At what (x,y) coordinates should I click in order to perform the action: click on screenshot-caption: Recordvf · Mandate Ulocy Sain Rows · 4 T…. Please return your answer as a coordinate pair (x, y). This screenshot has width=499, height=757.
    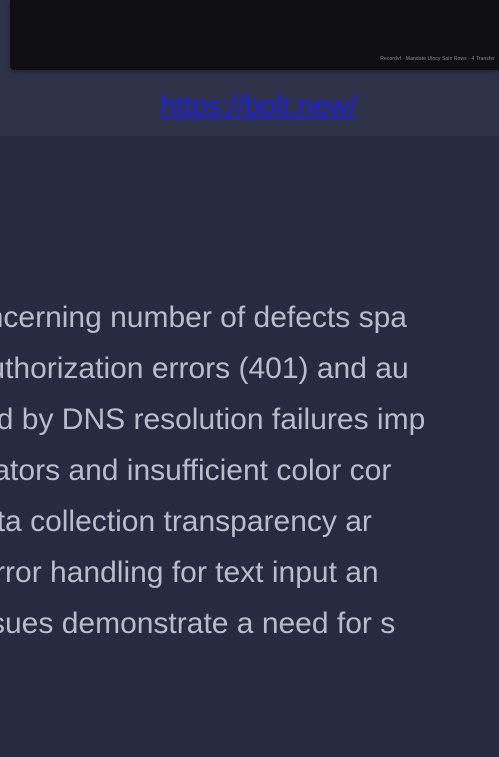
    Looking at the image, I should click on (437, 59).